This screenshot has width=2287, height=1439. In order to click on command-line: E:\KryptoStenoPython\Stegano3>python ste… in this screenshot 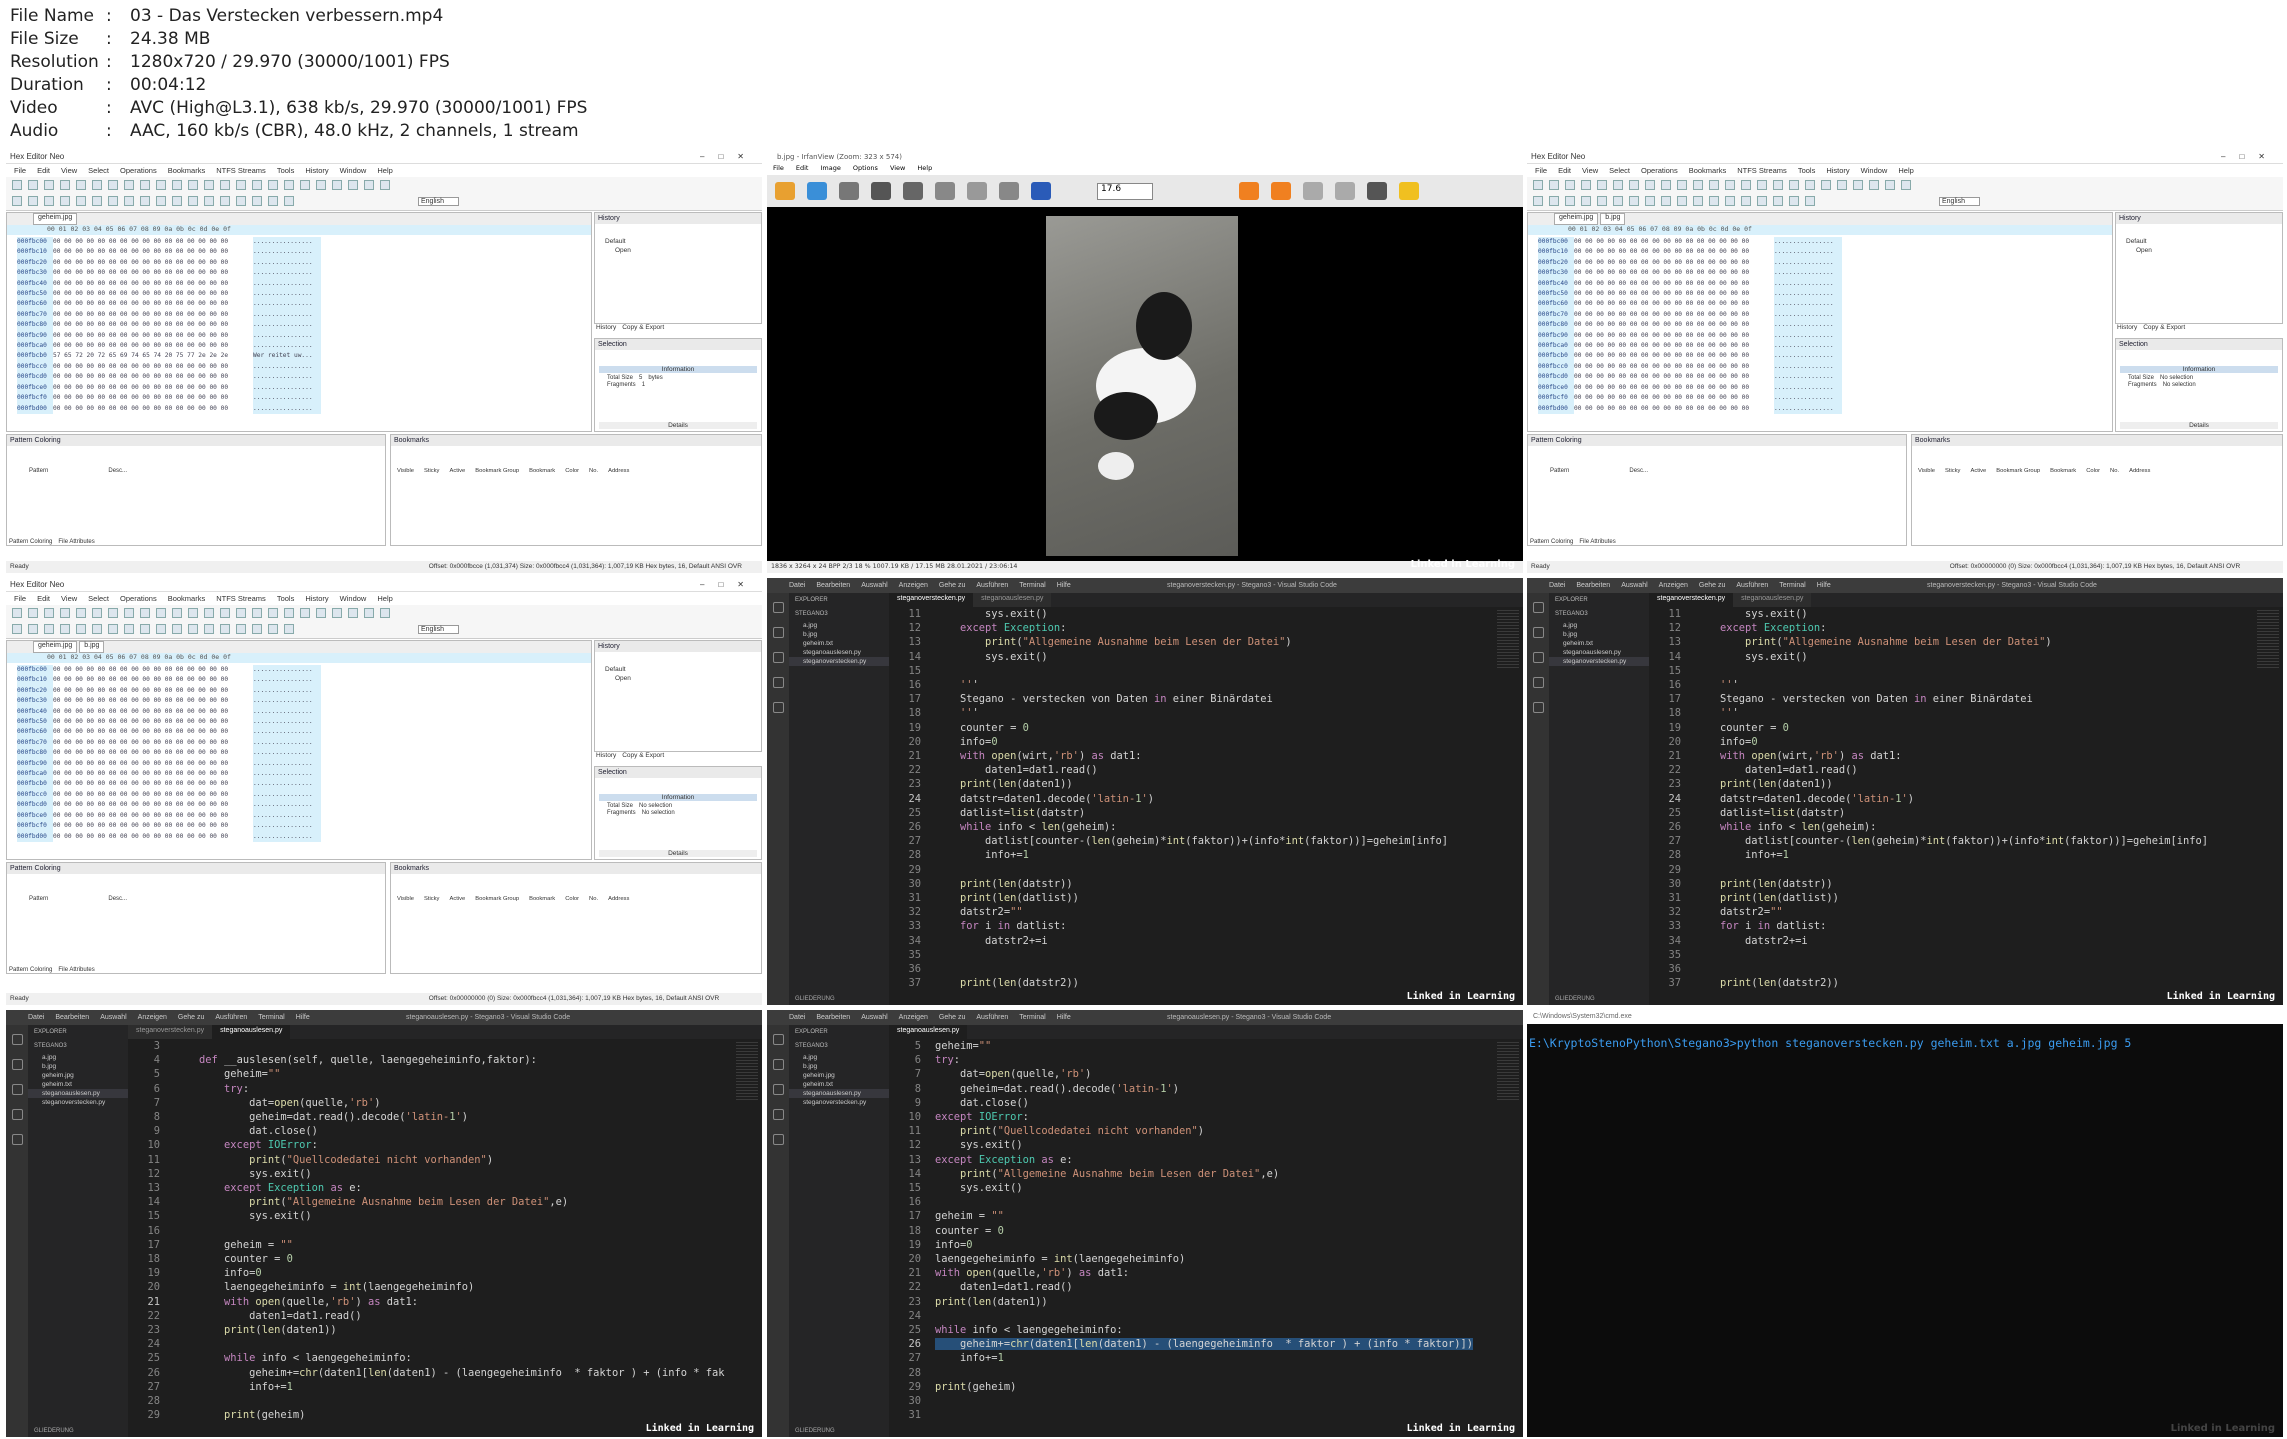, I will do `click(1830, 1043)`.